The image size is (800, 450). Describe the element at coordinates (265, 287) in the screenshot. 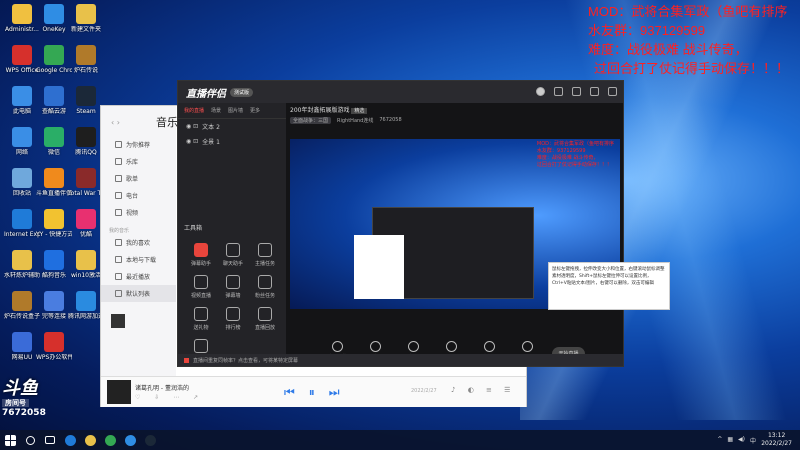

I see `tool-button: 粉丝任务` at that location.